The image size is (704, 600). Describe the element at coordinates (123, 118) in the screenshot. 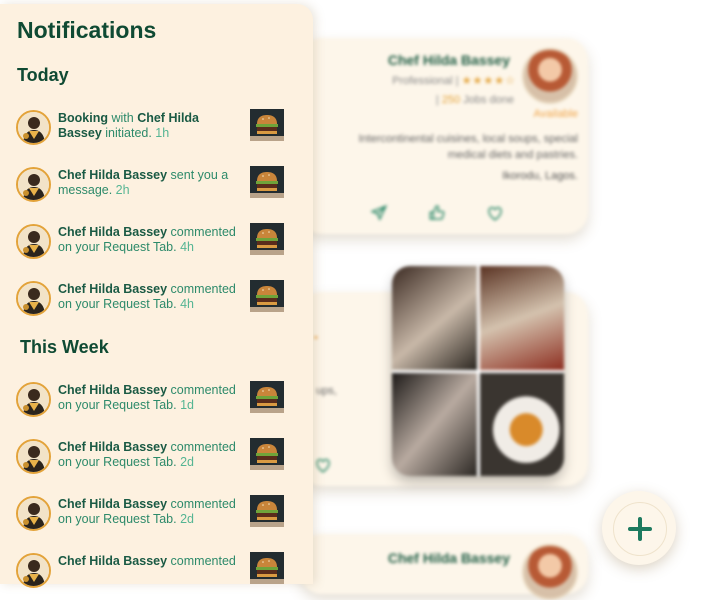

I see `notification-connector: with` at that location.